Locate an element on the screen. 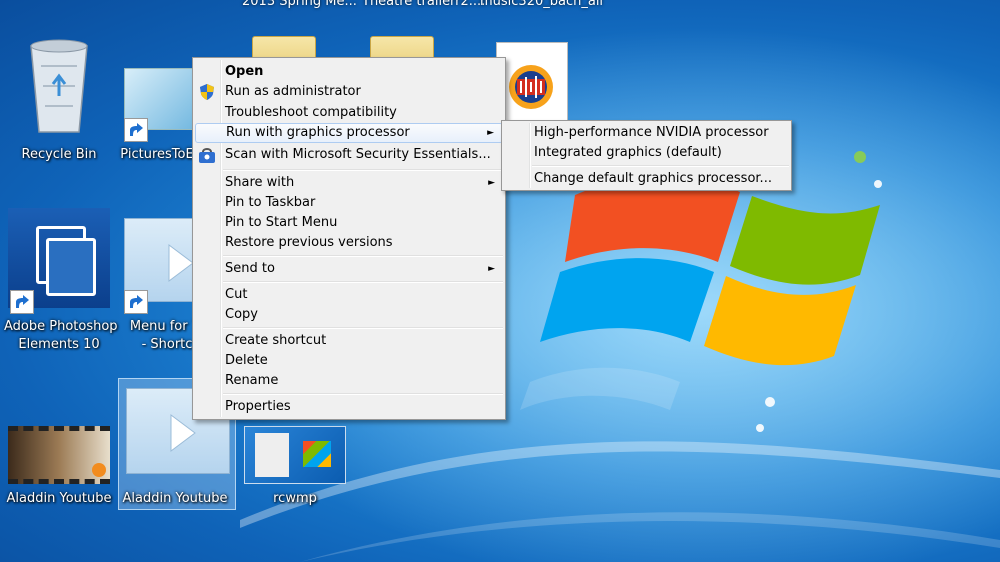  menu-item-pin-to-start-menu: Pin to Start Menu is located at coordinates (349, 223).